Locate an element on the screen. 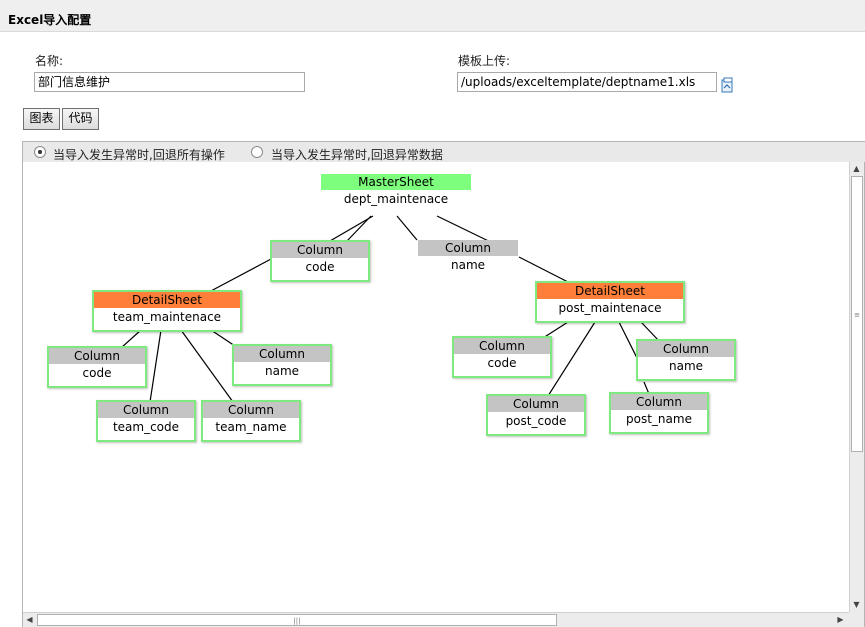  tab-chart-button: 图表 is located at coordinates (41, 119).